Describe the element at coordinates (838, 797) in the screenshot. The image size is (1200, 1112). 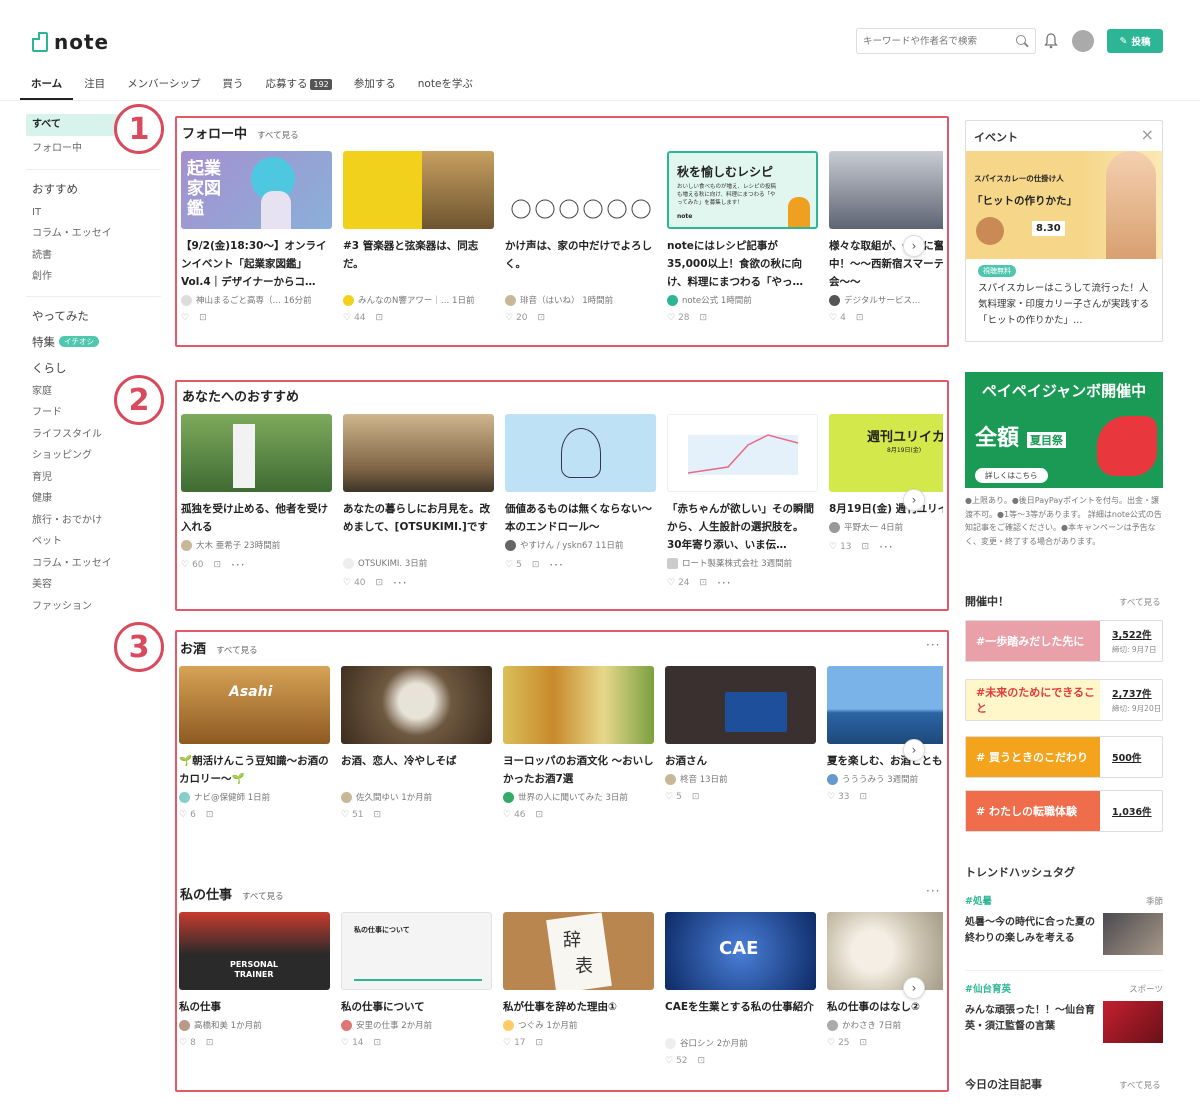
I see `heart-icon: ♡ 33` at that location.